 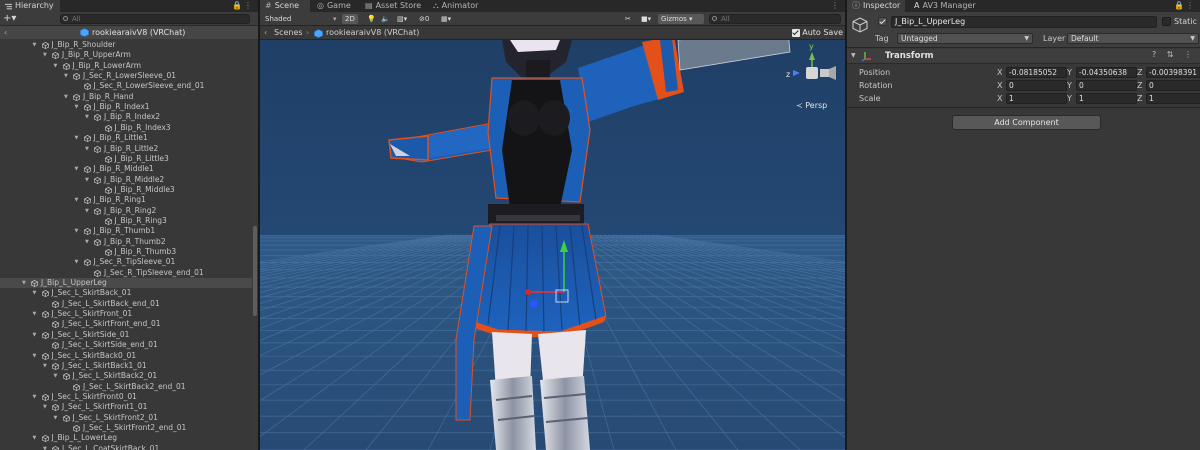 What do you see at coordinates (874, 72) in the screenshot?
I see `transform-row-label: Position` at bounding box center [874, 72].